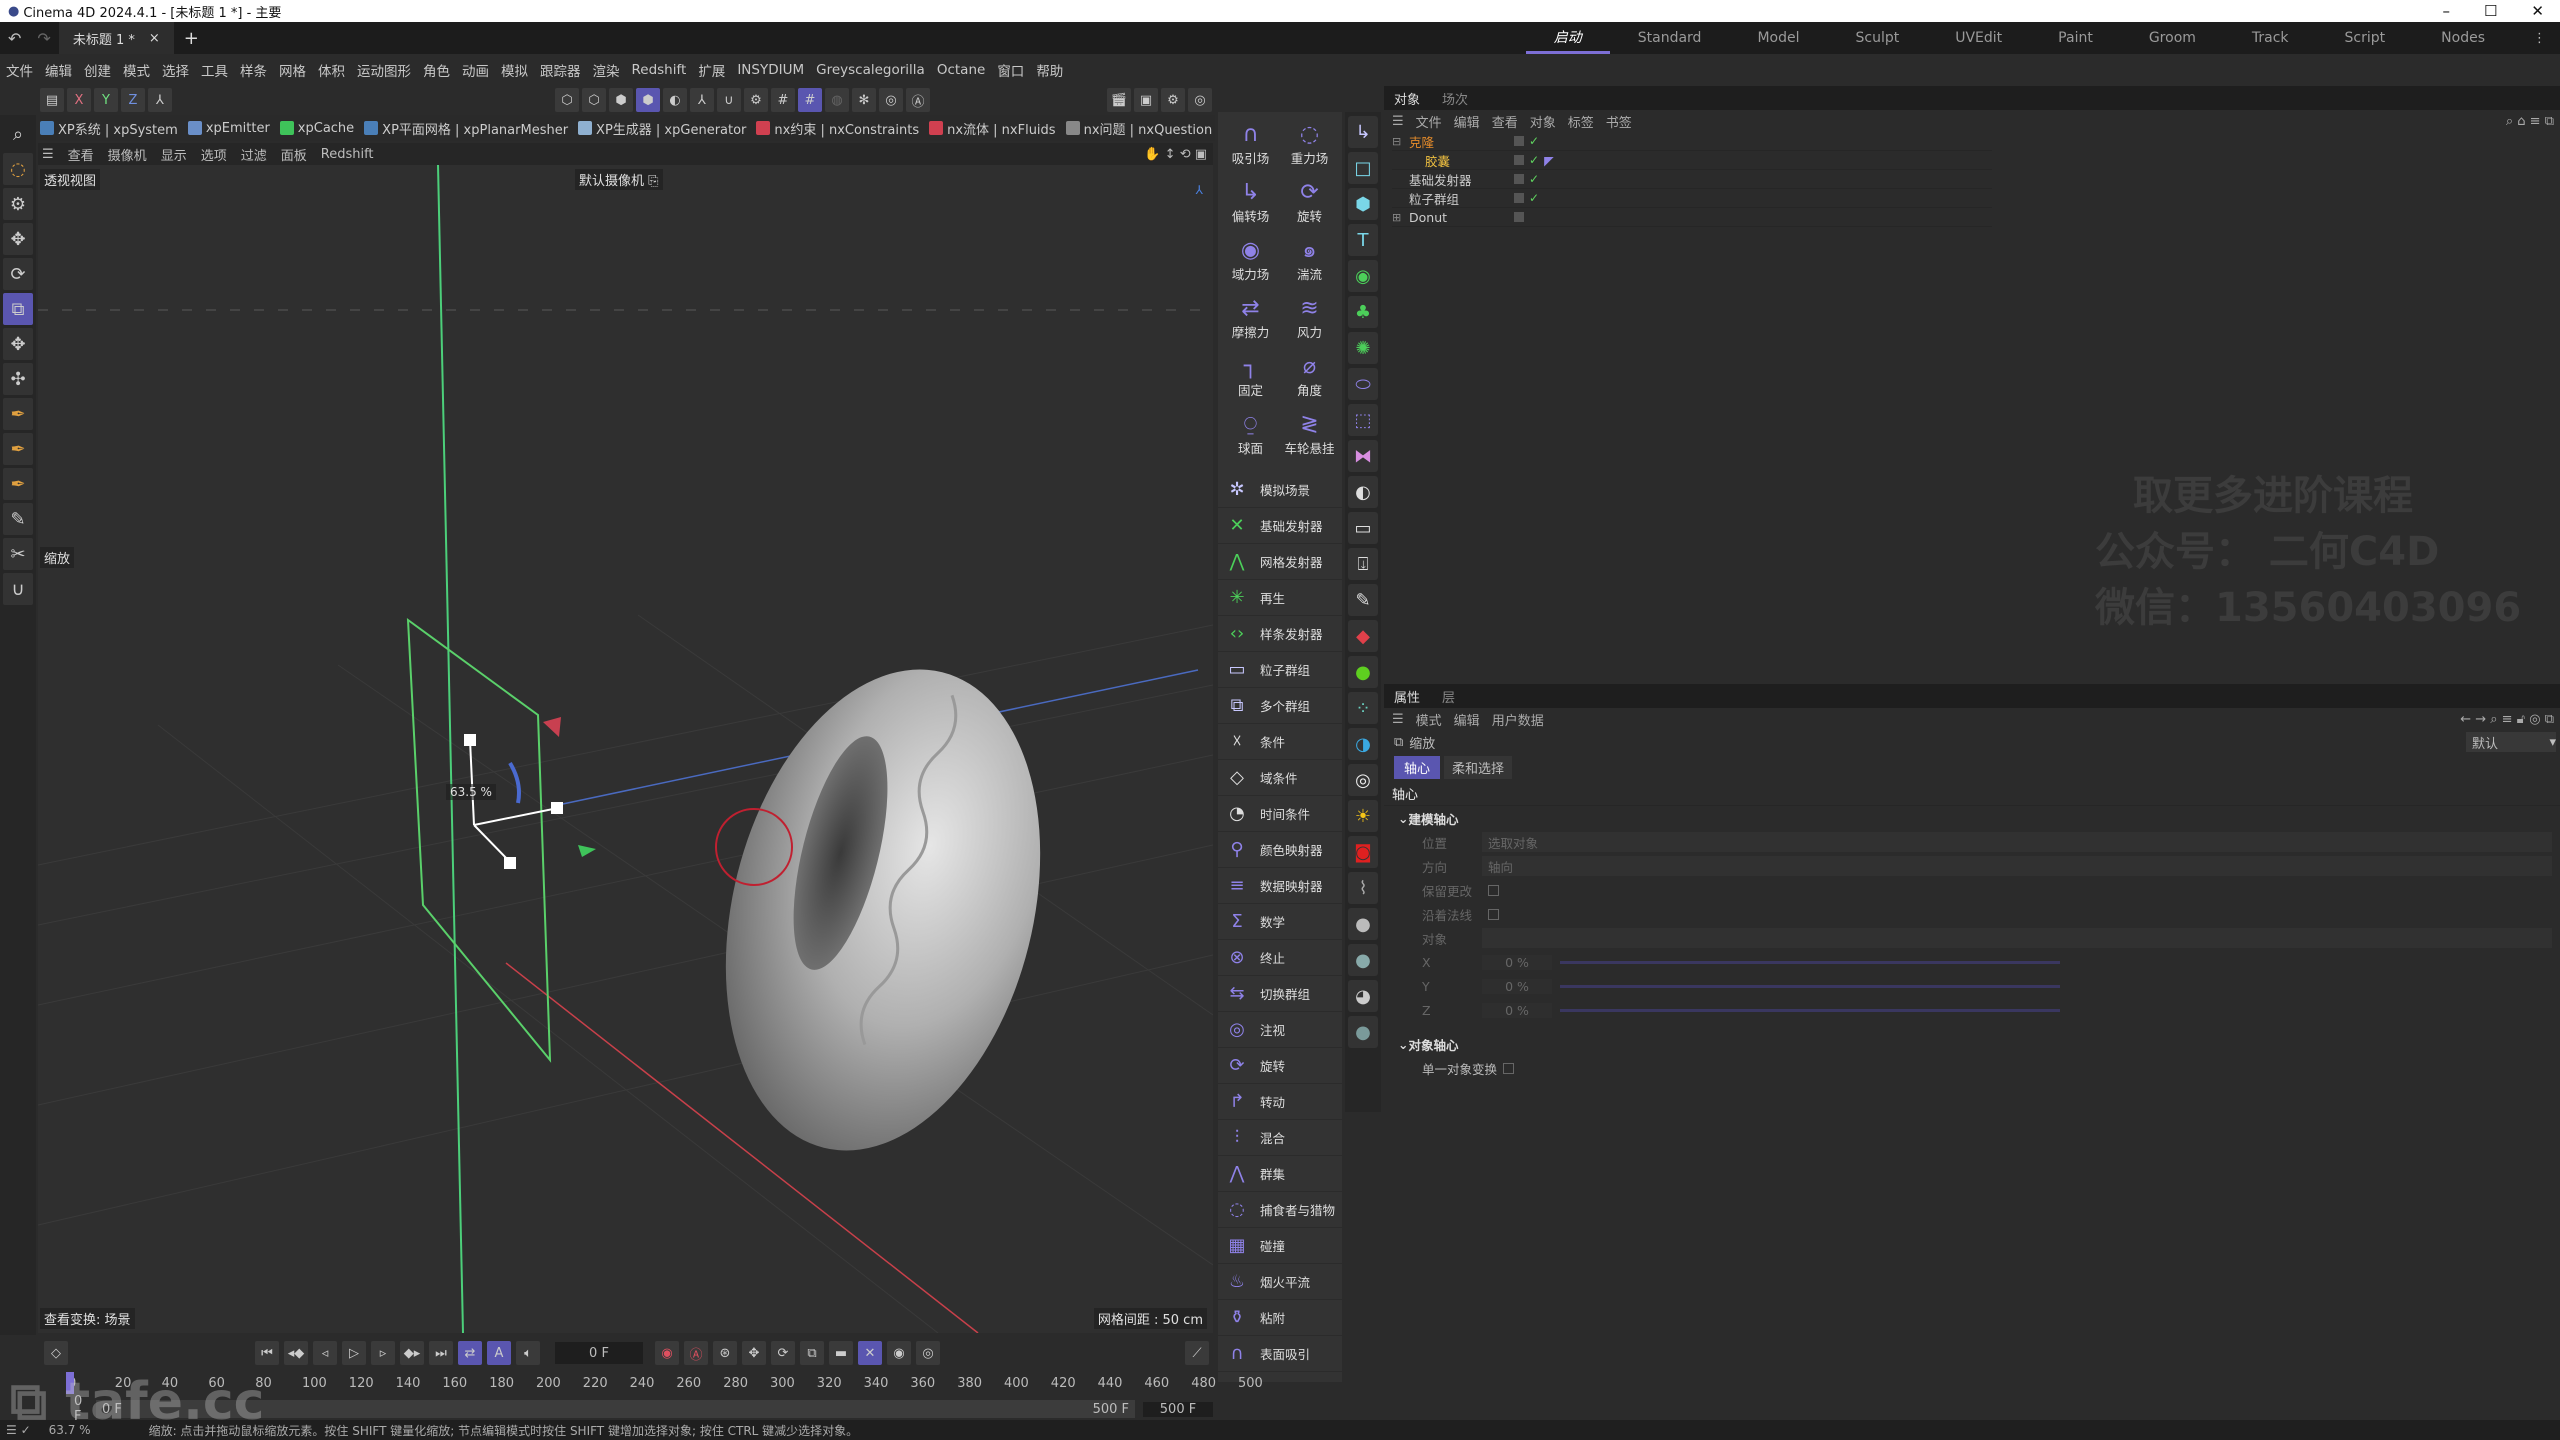 The width and height of the screenshot is (2560, 1440). Describe the element at coordinates (2463, 38) in the screenshot. I see `layout-tab: Nodes` at that location.